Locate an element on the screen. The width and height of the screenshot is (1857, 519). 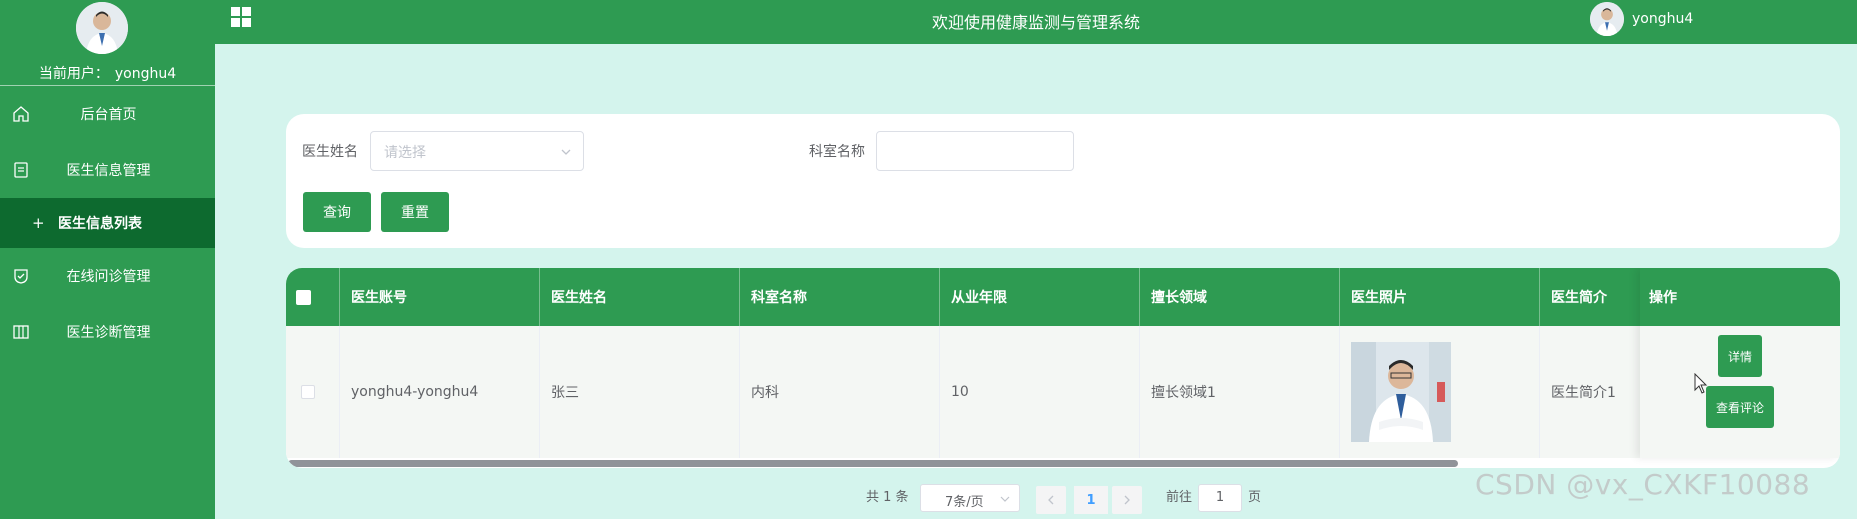
cell-photo is located at coordinates (1440, 392).